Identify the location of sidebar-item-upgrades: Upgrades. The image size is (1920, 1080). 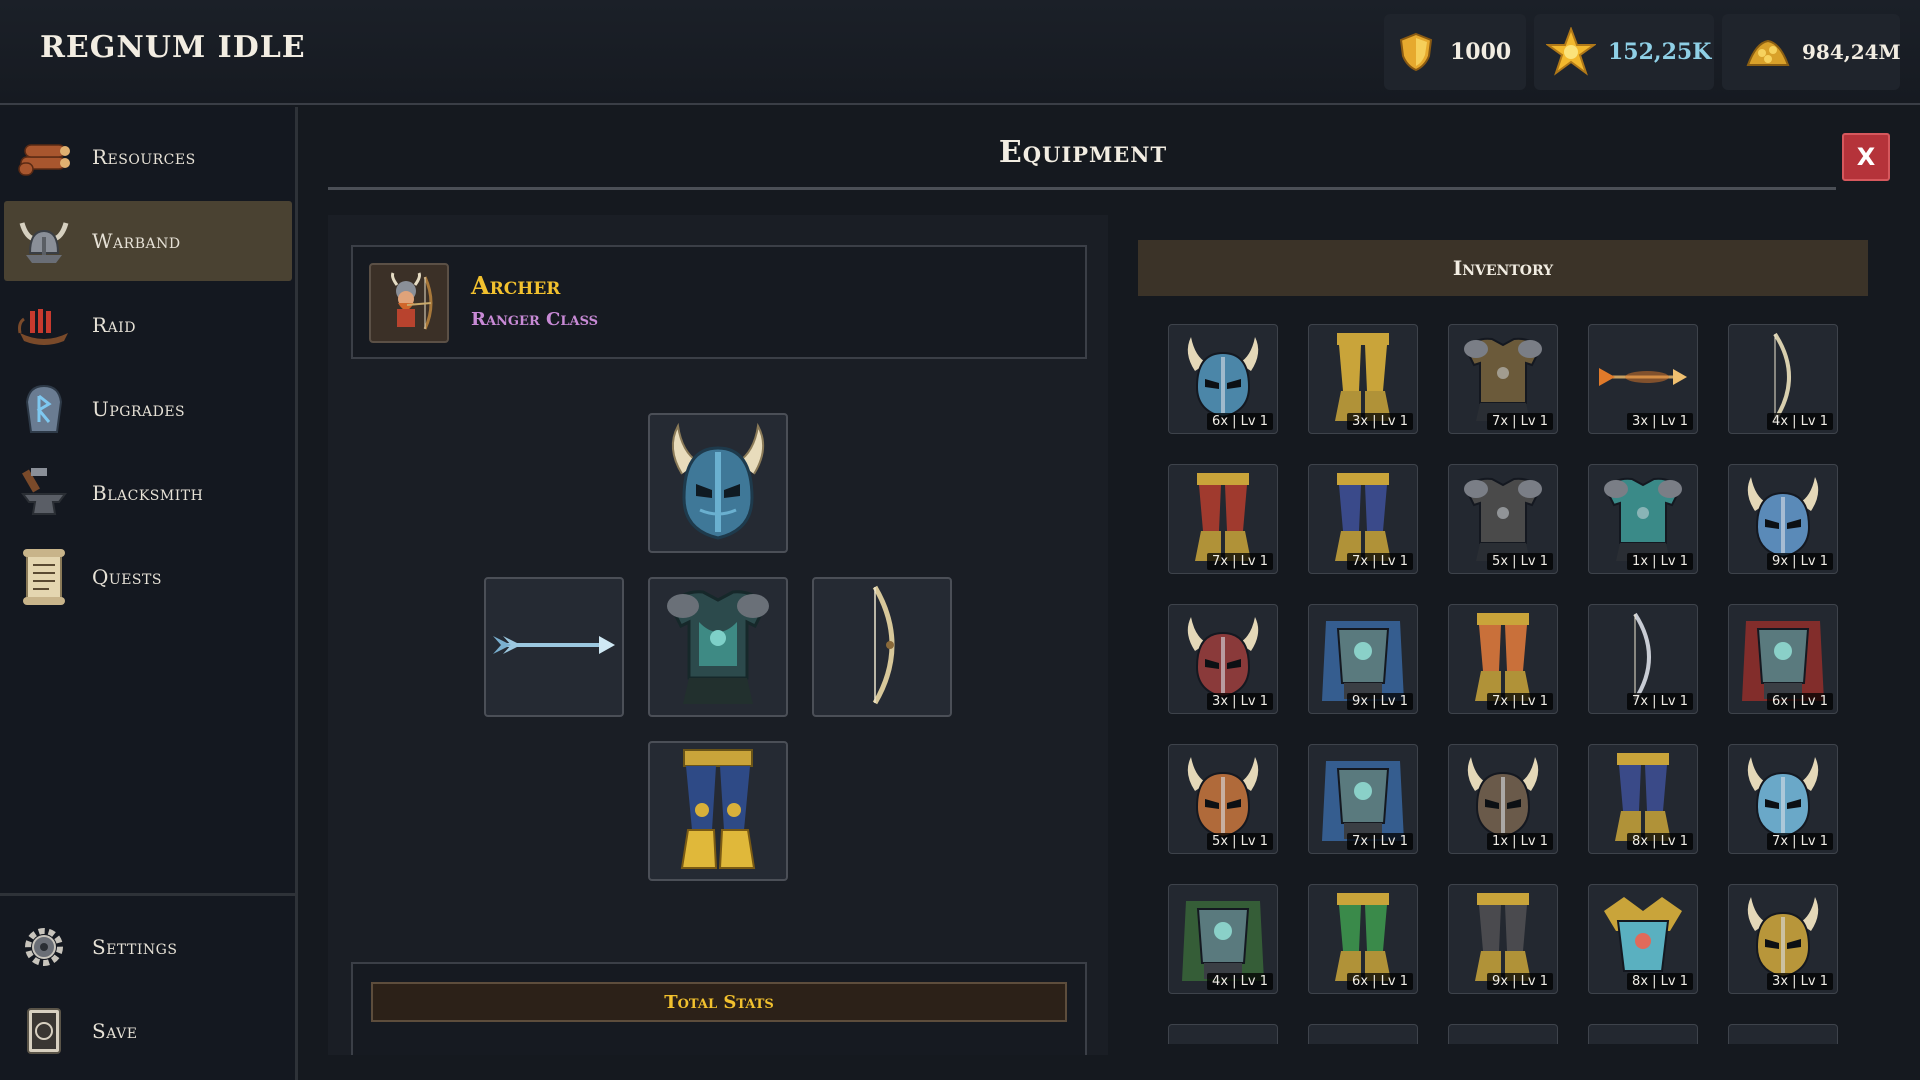
(148, 409).